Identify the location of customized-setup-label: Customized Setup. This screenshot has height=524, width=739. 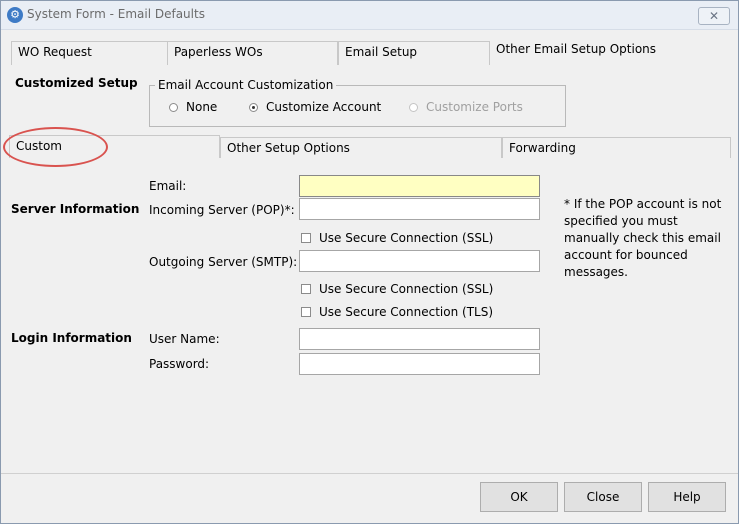
(76, 83).